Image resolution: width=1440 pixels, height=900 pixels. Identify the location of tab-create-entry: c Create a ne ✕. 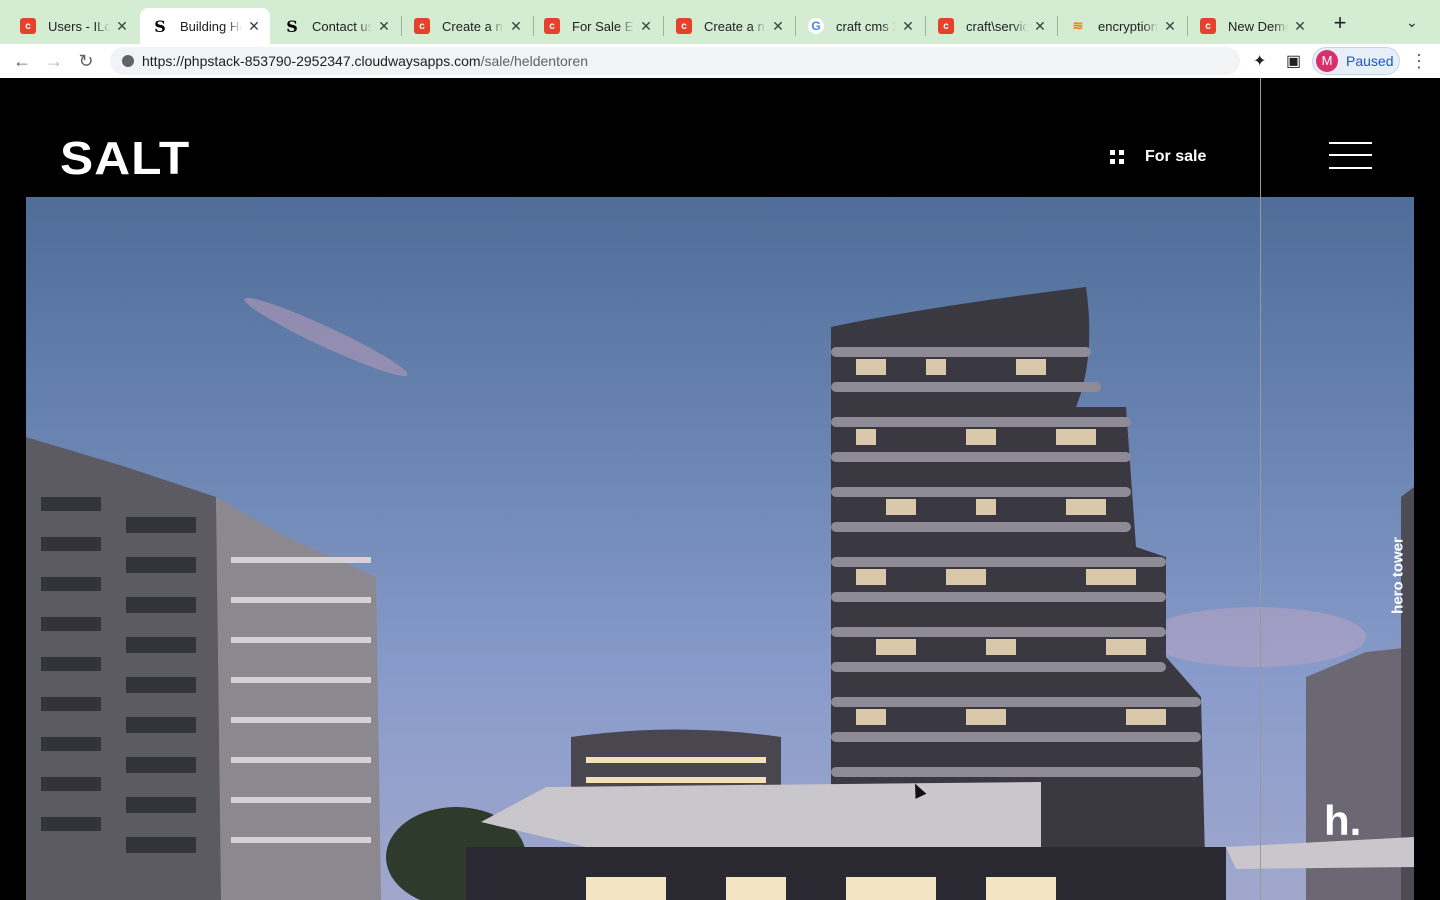
(467, 26).